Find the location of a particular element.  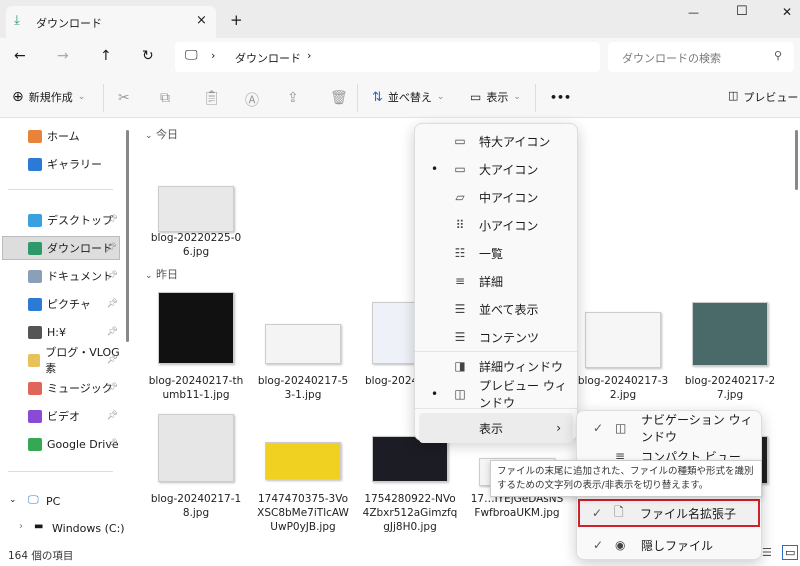

view-label: 表示 is located at coordinates (497, 97).